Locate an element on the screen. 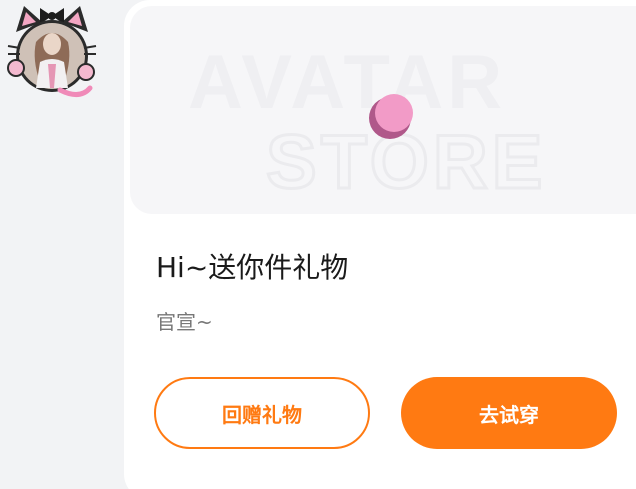  try-on-button: 去试穿 is located at coordinates (509, 413).